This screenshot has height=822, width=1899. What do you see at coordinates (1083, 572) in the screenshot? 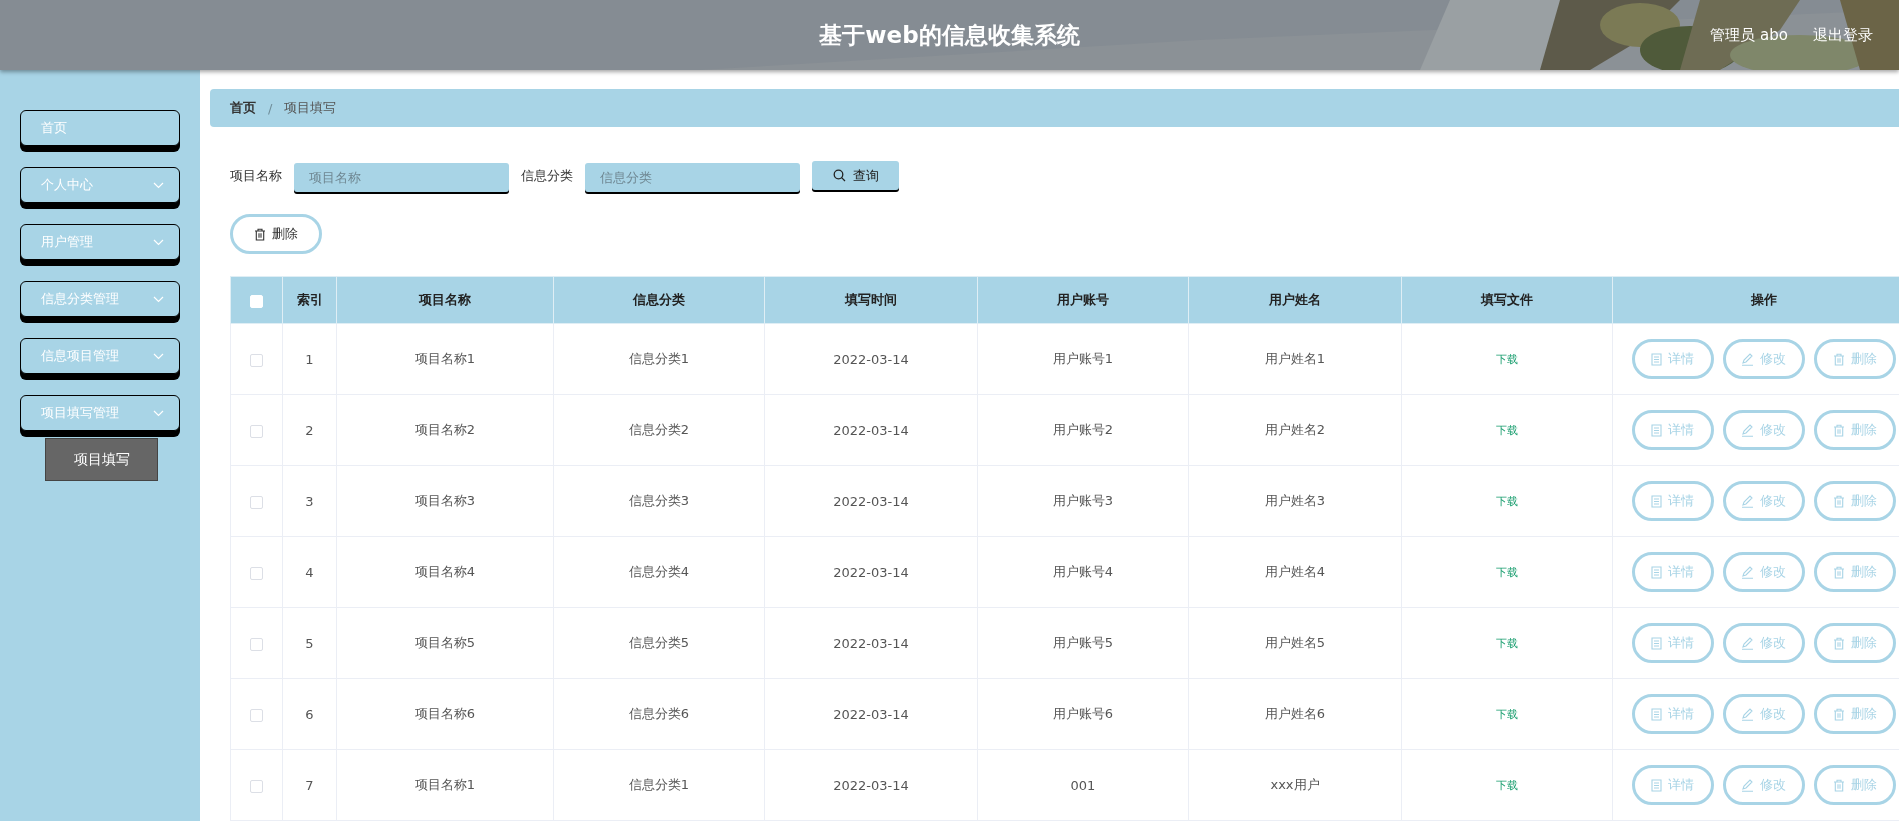
I see `table-cell: 用户账号4` at bounding box center [1083, 572].